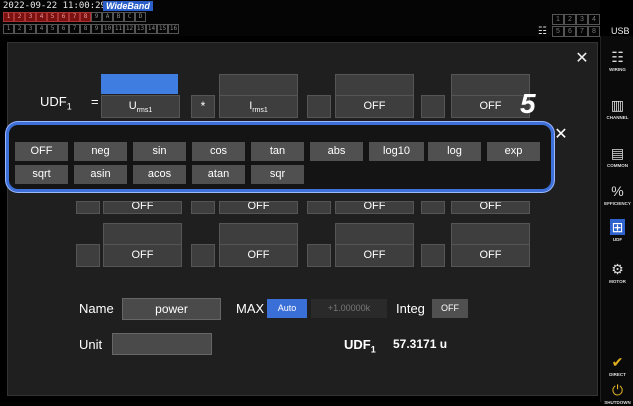 The image size is (633, 406). I want to click on function-option-sqrt: sqrt, so click(41, 174).